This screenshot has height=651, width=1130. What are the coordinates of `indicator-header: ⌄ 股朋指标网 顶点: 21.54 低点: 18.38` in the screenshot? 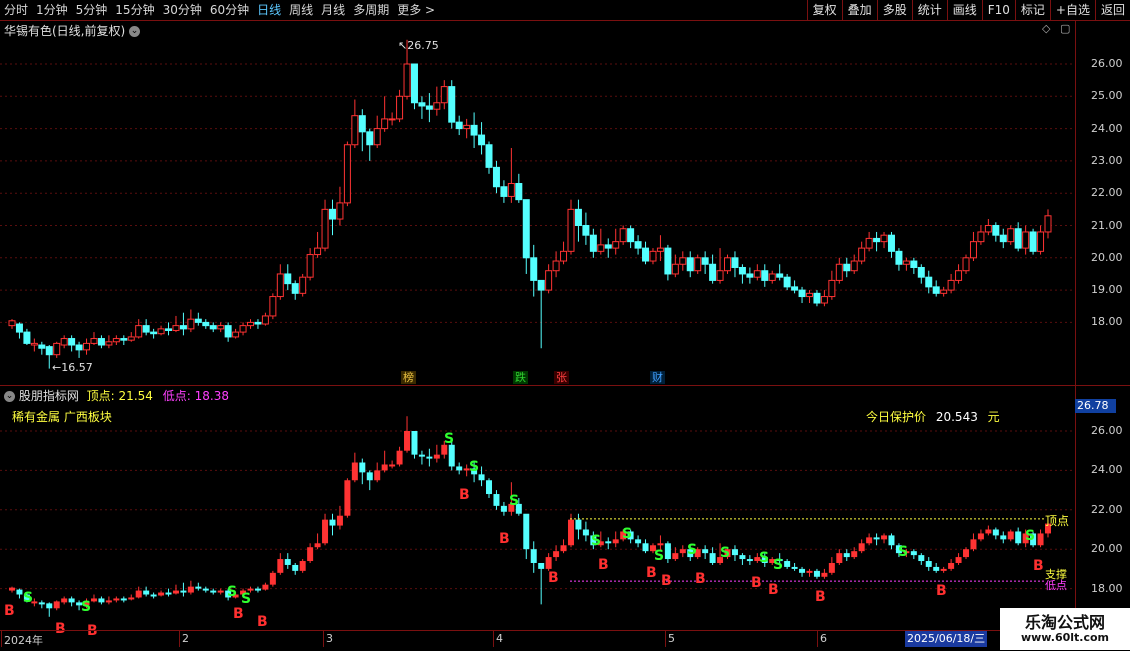 It's located at (116, 395).